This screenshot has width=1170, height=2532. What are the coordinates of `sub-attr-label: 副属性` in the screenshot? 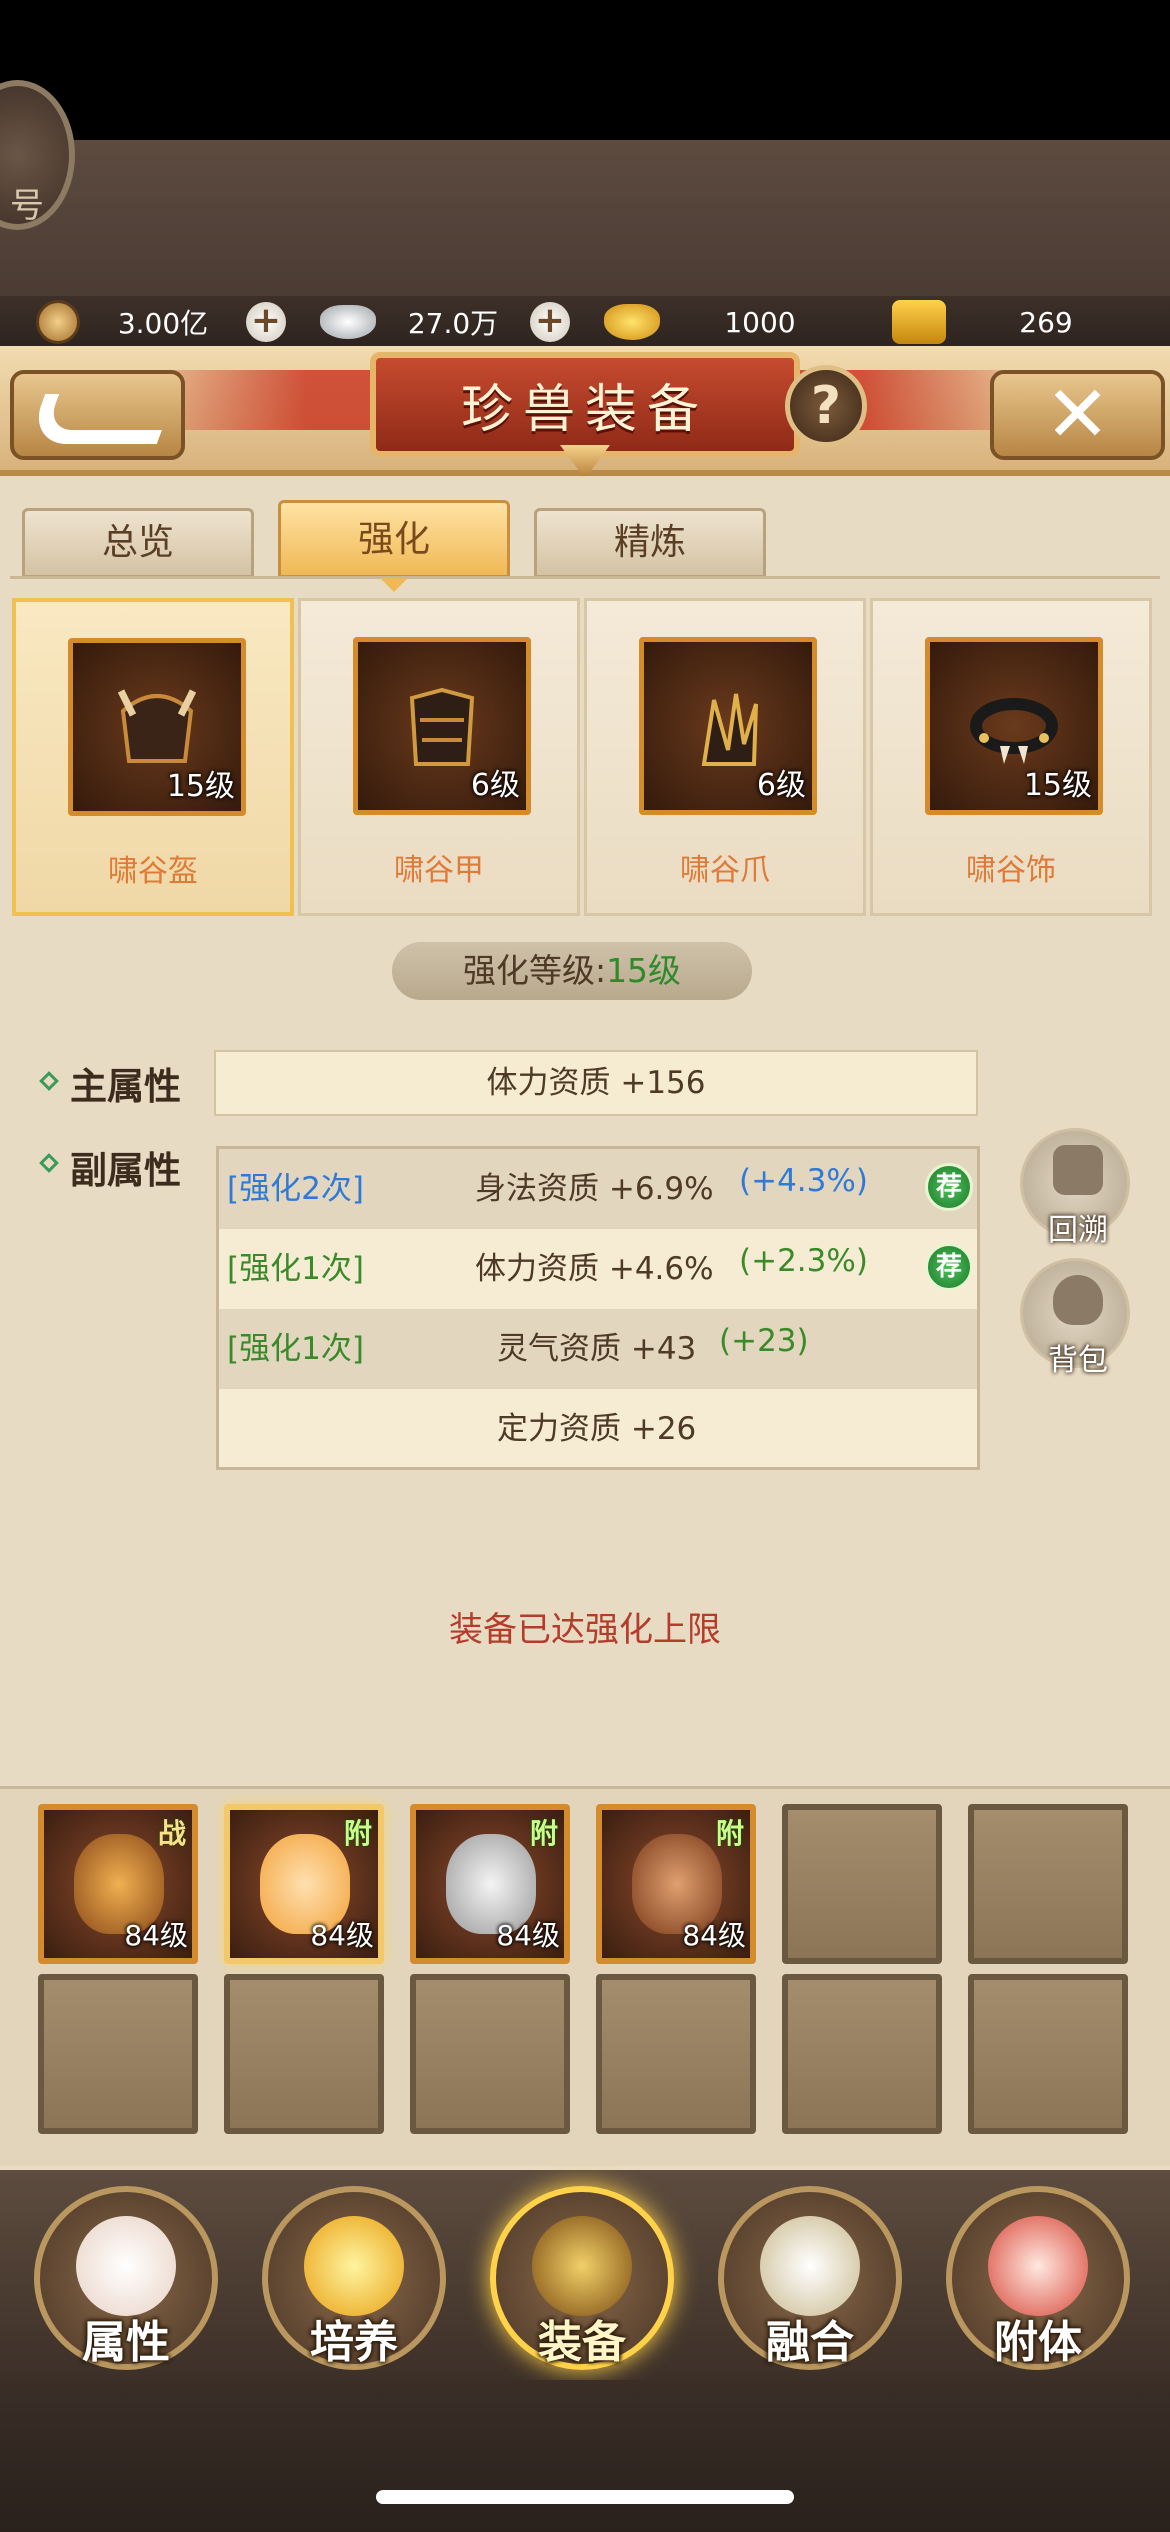 It's located at (125, 1170).